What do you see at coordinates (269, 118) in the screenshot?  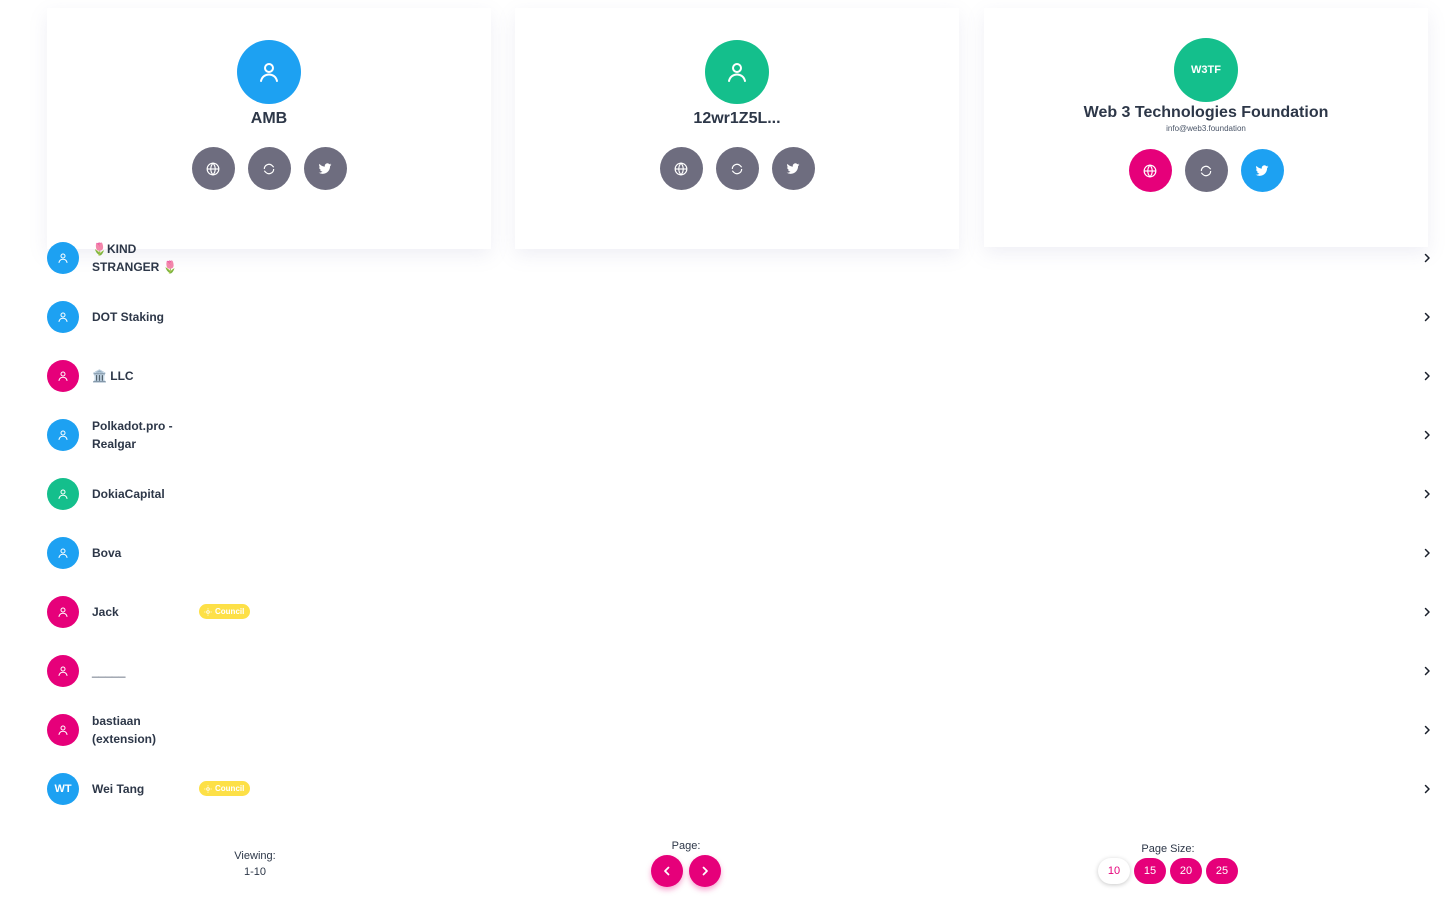 I see `validator-name: AMB` at bounding box center [269, 118].